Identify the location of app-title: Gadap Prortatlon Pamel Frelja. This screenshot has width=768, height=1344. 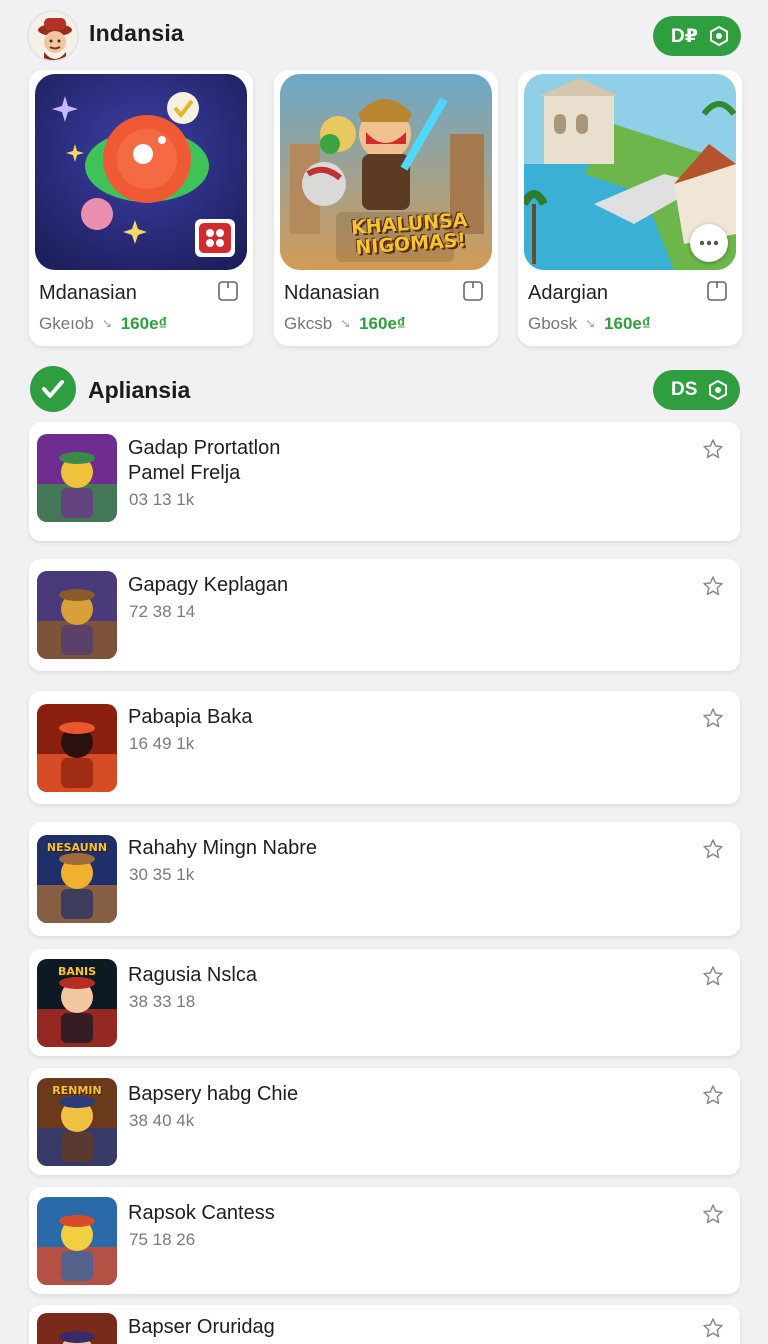
(204, 460).